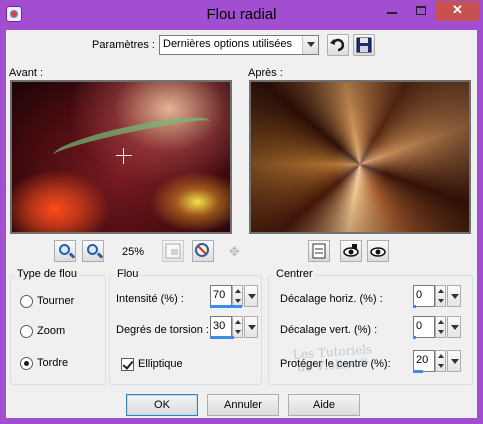  I want to click on intensity-label: Intensité (%) :, so click(150, 299).